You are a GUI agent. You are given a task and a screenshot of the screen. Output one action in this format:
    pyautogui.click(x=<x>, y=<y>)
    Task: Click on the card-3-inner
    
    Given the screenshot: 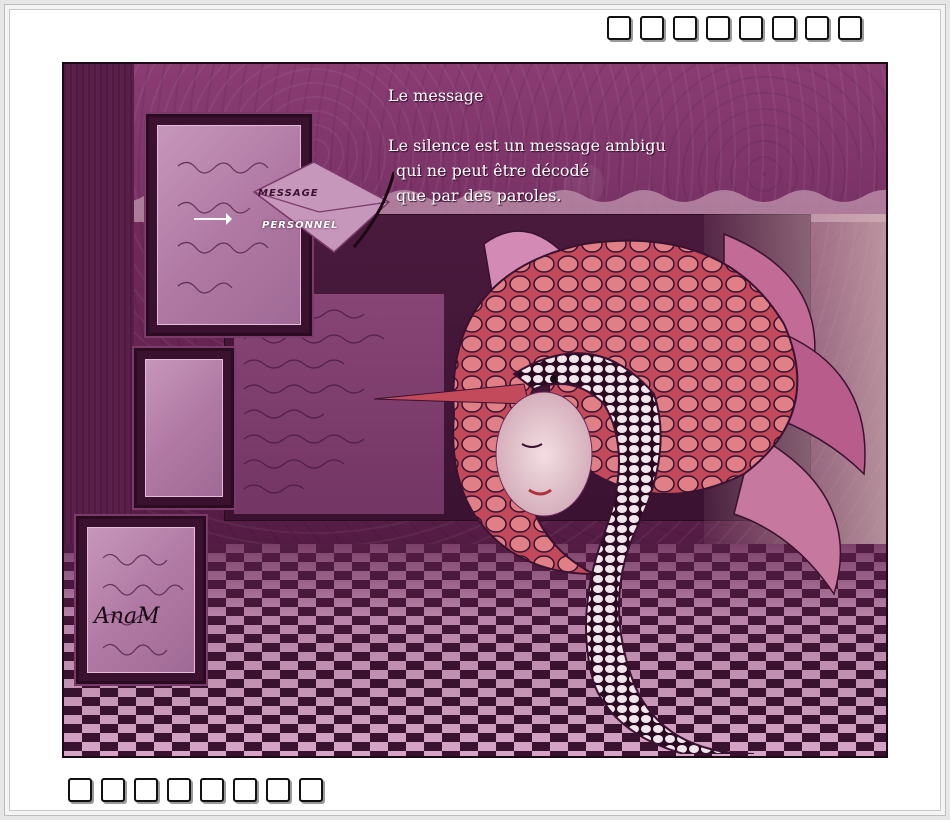 What is the action you would take?
    pyautogui.click(x=141, y=600)
    